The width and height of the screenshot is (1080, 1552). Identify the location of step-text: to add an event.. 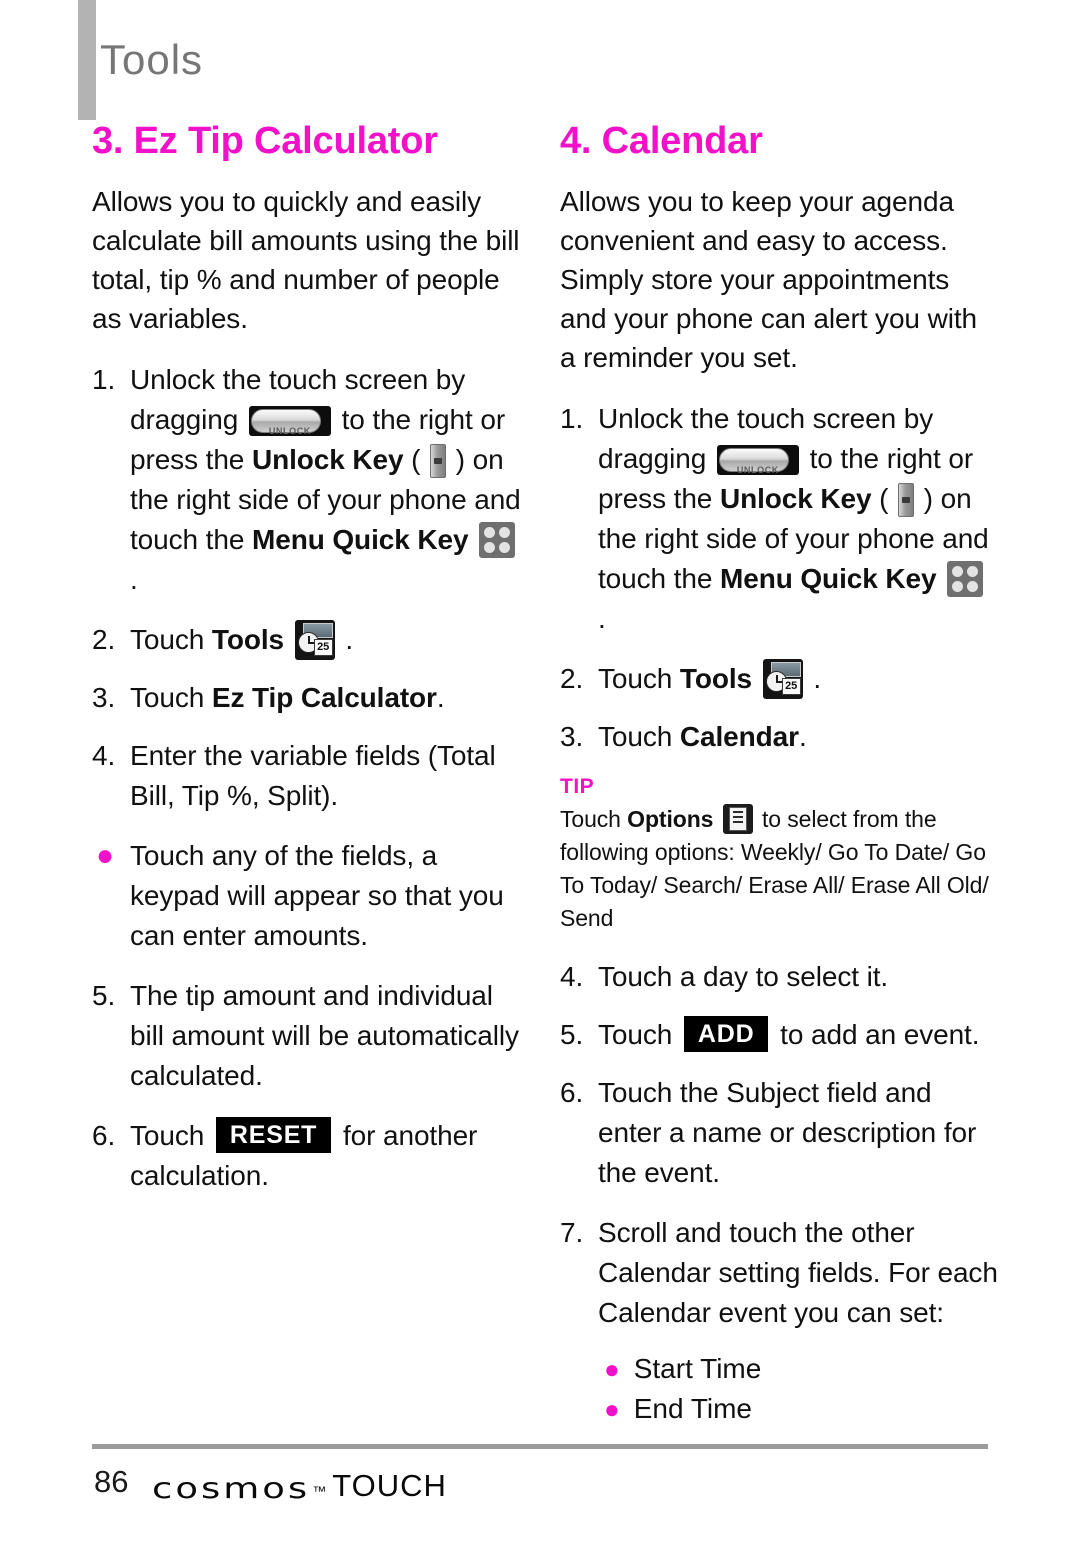
(880, 1034).